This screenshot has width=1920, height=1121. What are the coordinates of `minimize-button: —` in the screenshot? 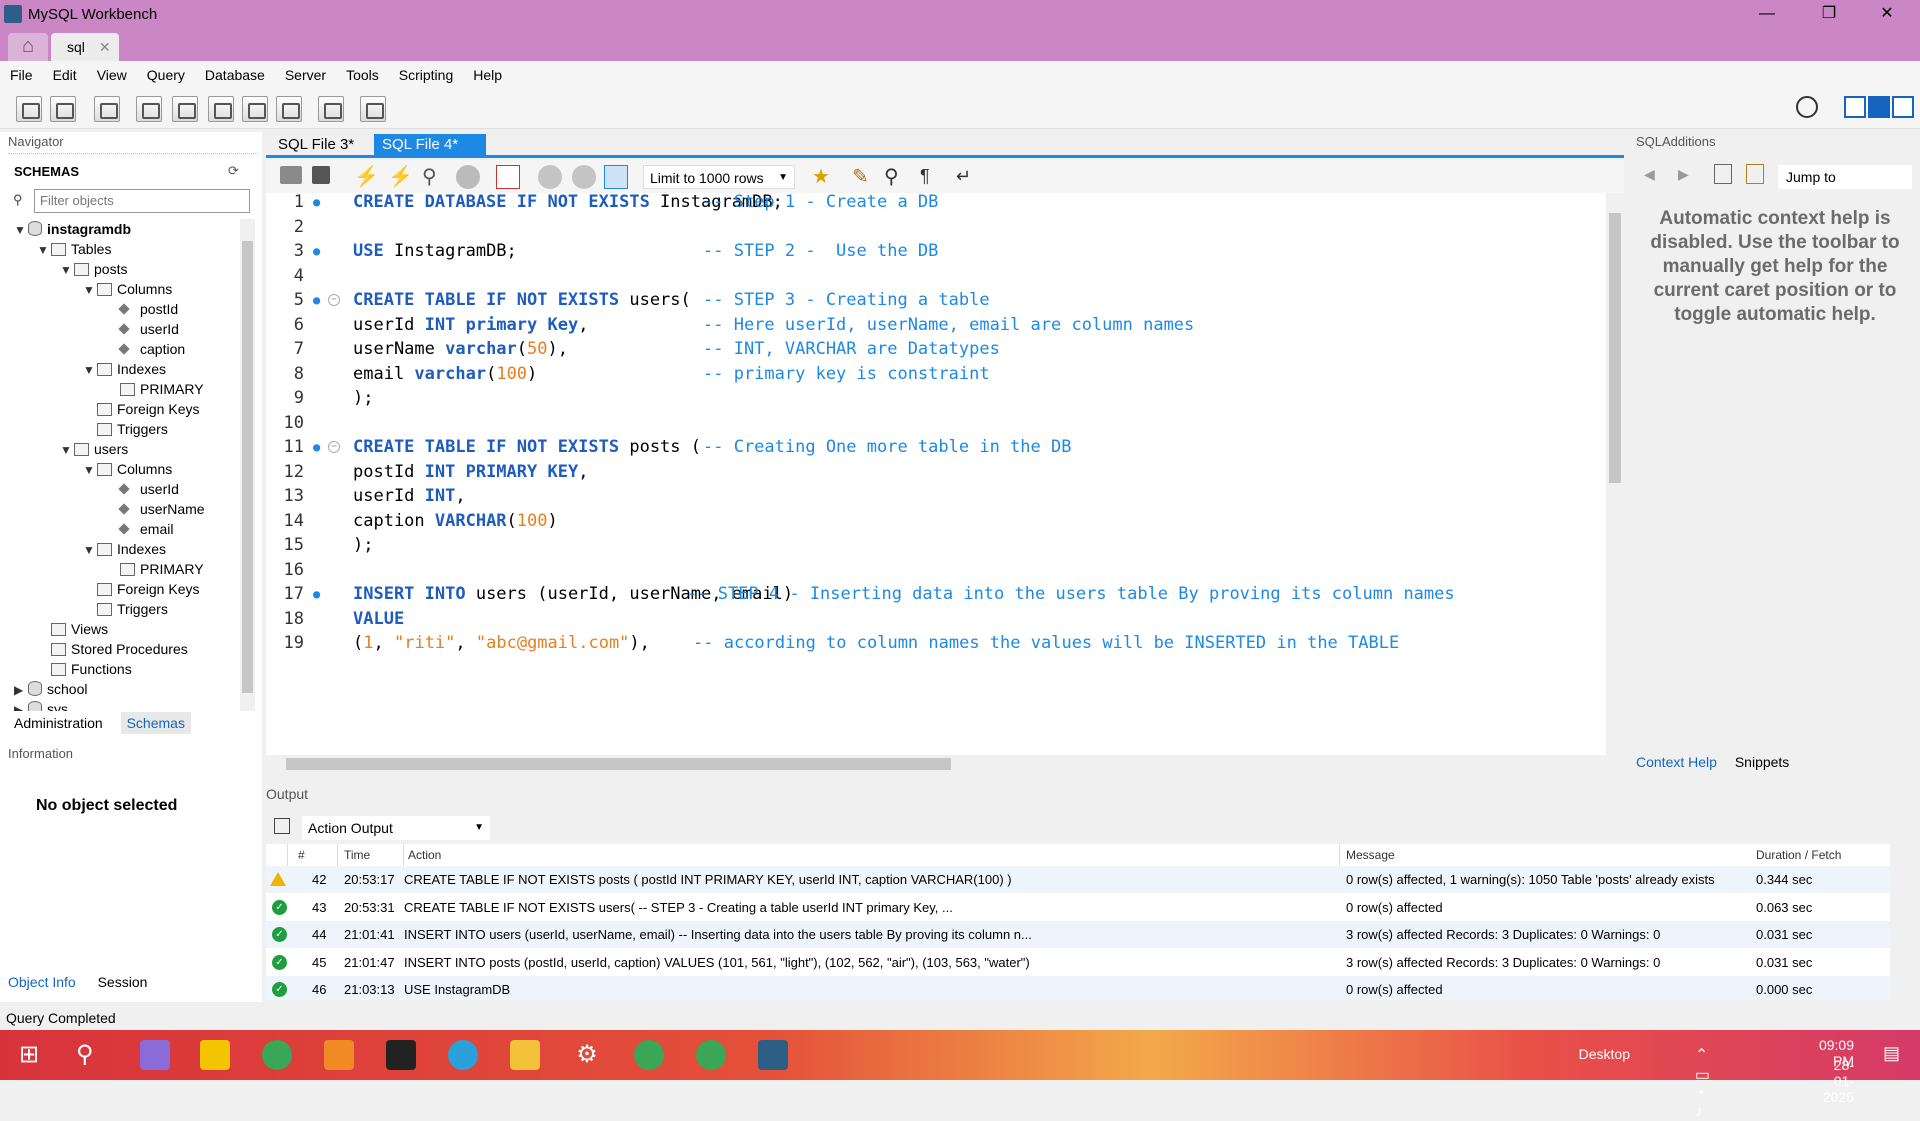 It's located at (1767, 15).